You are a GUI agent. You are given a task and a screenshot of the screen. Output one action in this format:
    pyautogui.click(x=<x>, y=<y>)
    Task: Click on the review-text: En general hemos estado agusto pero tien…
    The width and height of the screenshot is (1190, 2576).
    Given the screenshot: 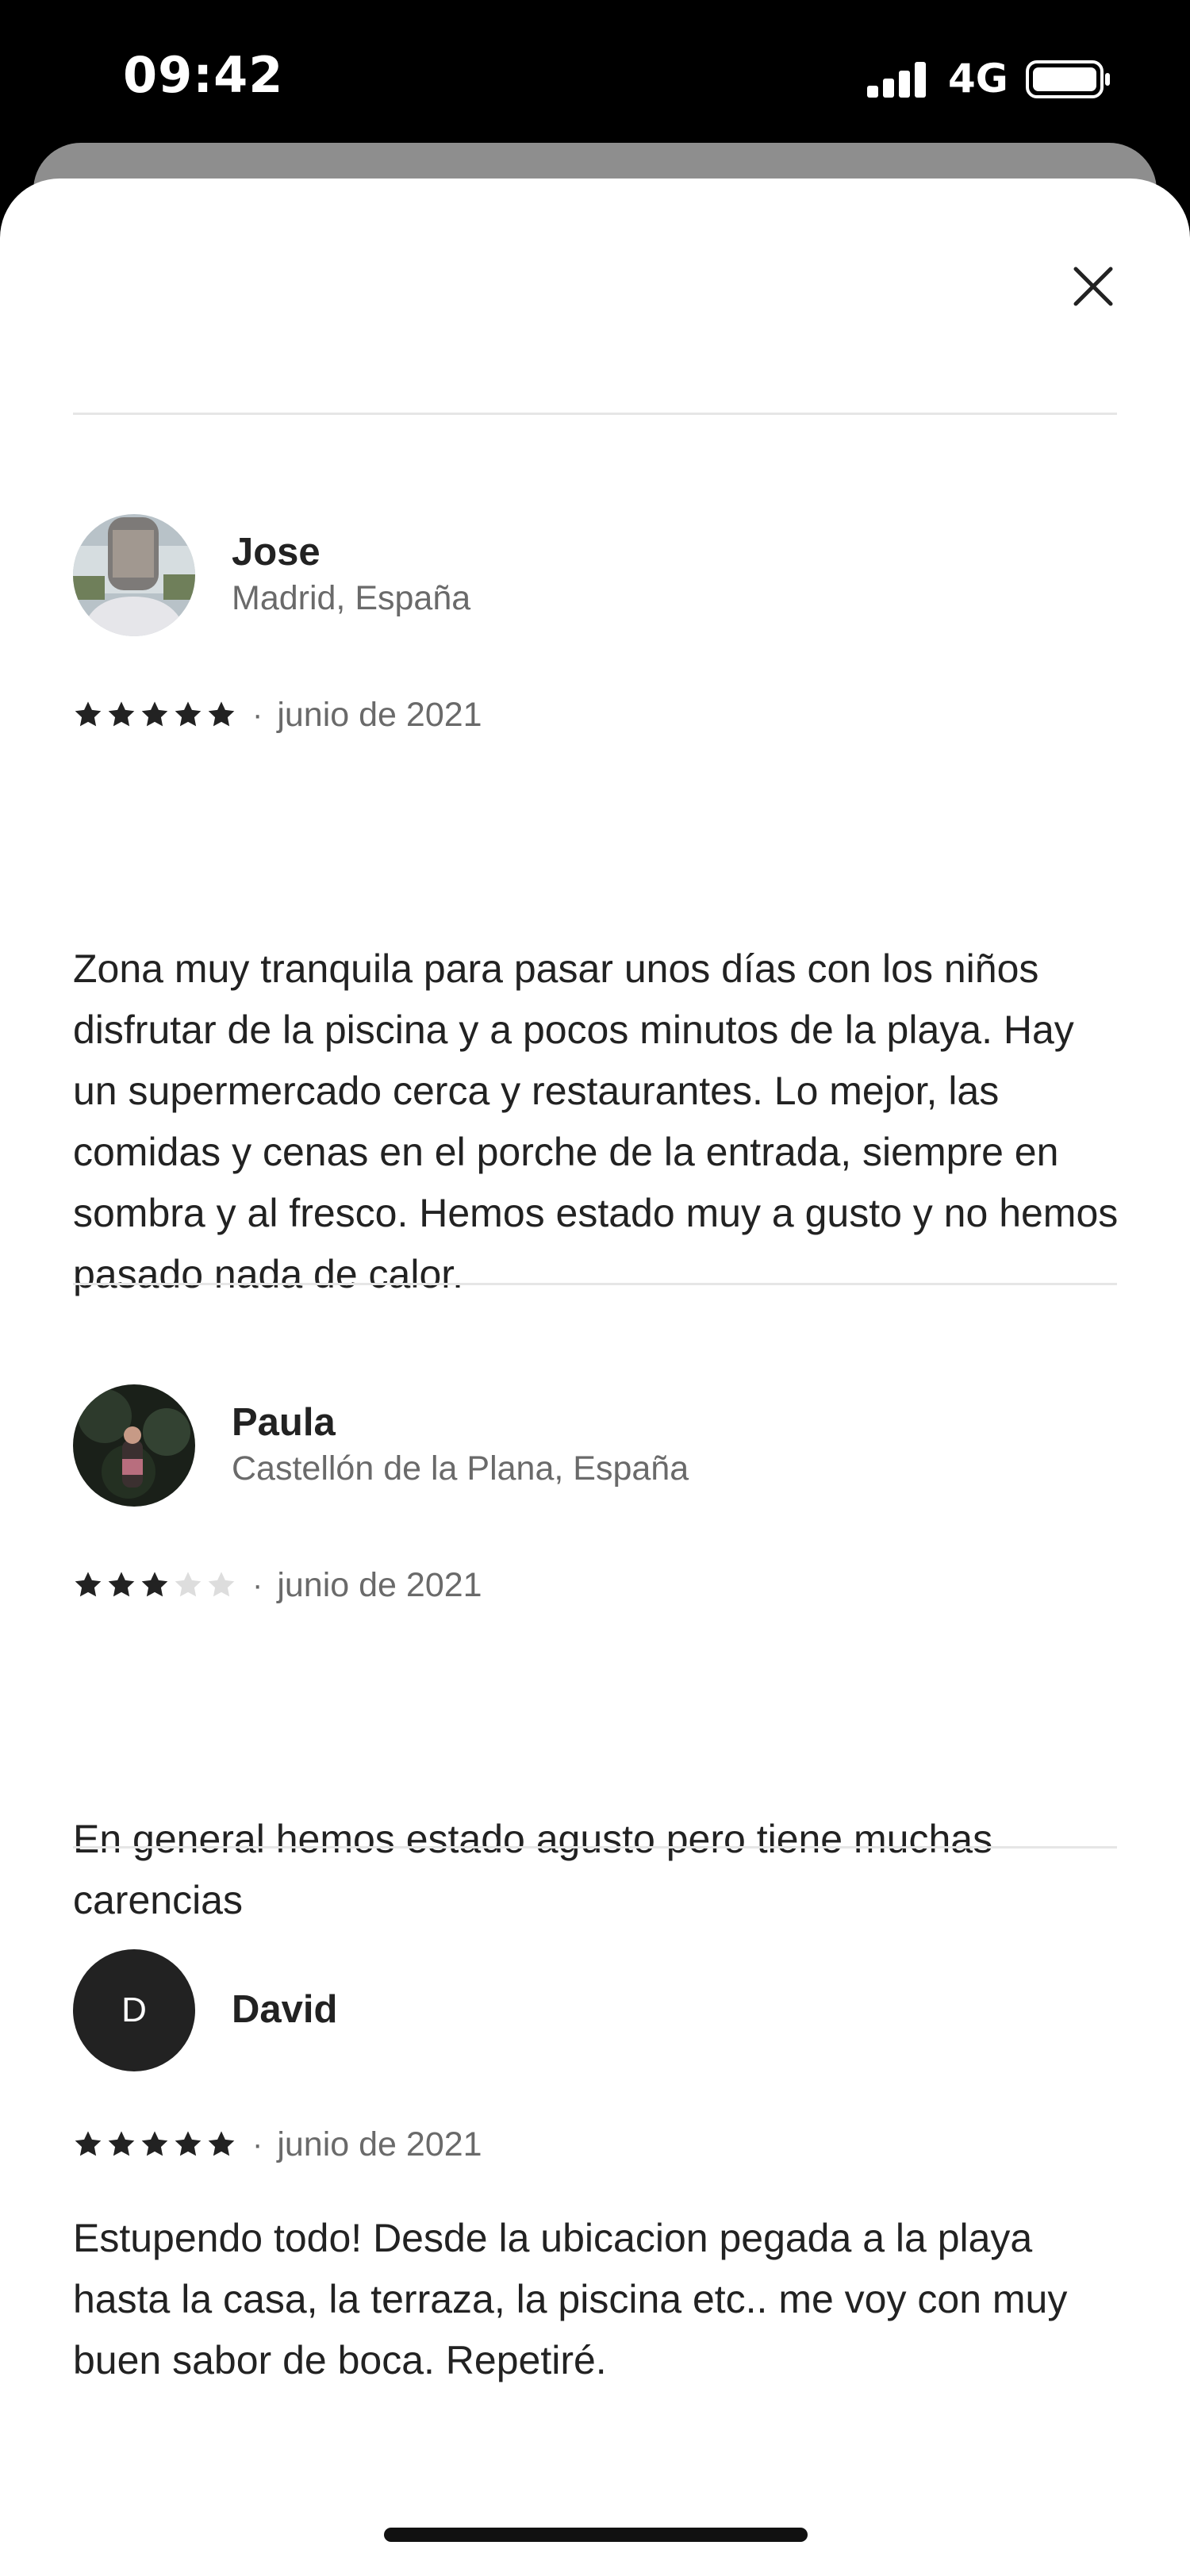 What is the action you would take?
    pyautogui.click(x=533, y=1869)
    